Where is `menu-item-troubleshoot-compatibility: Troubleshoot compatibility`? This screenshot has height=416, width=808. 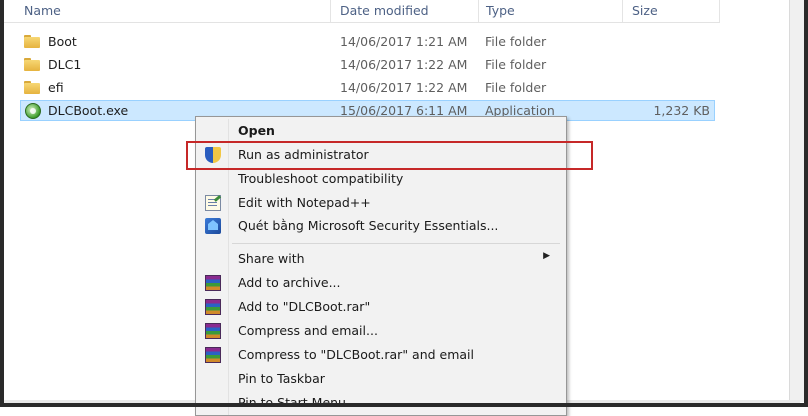
menu-item-troubleshoot-compatibility: Troubleshoot compatibility is located at coordinates (381, 179).